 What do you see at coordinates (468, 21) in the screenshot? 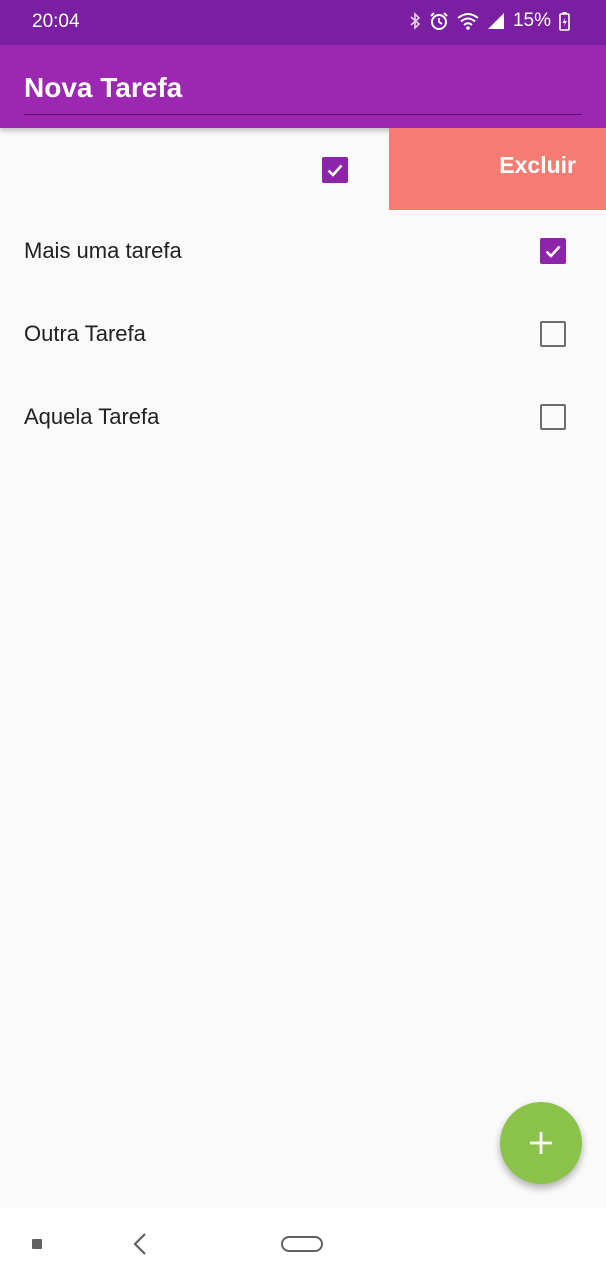
I see `wifi-icon` at bounding box center [468, 21].